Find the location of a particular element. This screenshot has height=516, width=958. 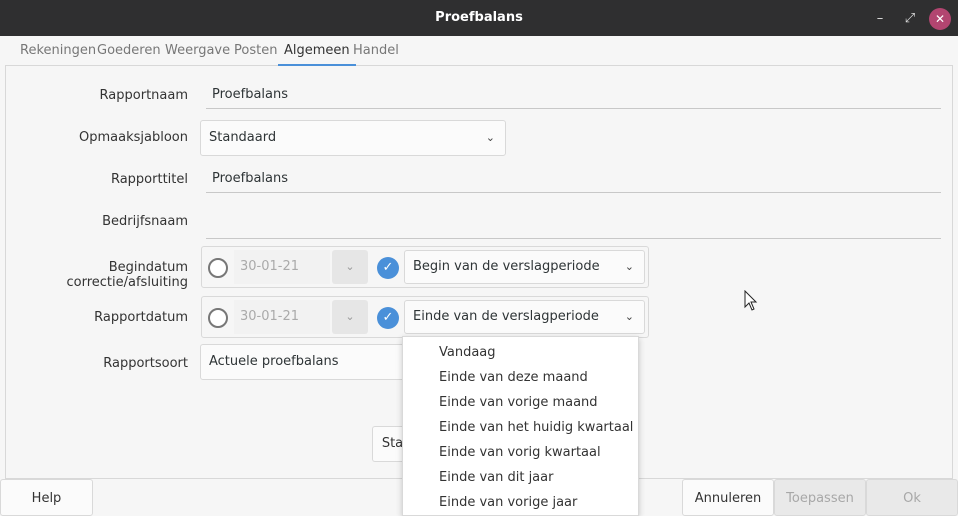

rapporttitel-input: Proefbalans is located at coordinates (573, 179).